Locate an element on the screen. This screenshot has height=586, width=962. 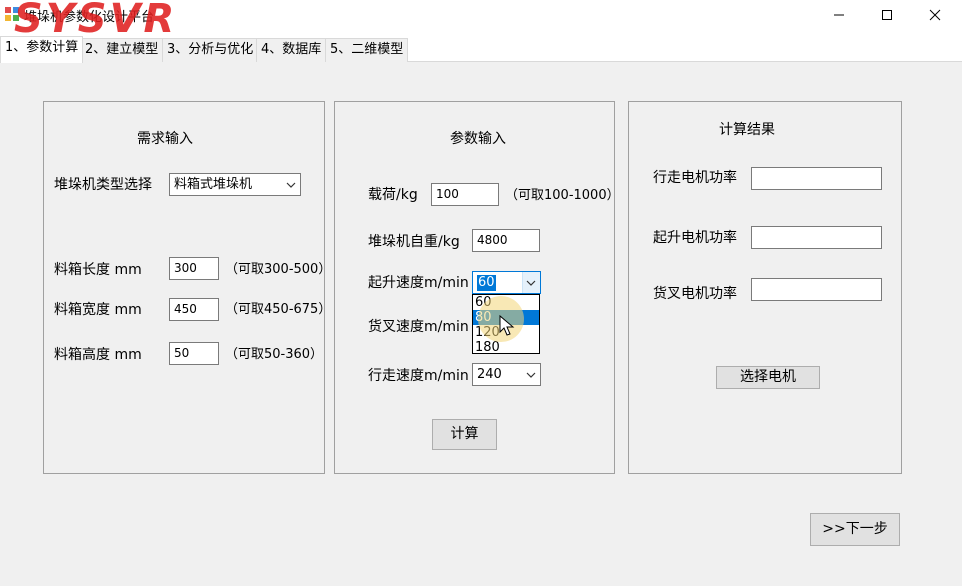
load-hint: （可取100-1000） is located at coordinates (562, 195).